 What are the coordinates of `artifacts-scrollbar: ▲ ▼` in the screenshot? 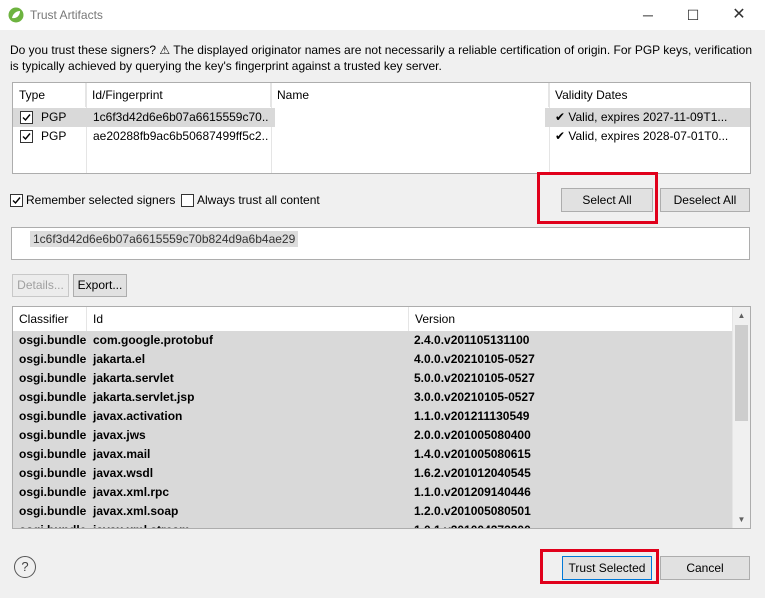 It's located at (741, 417).